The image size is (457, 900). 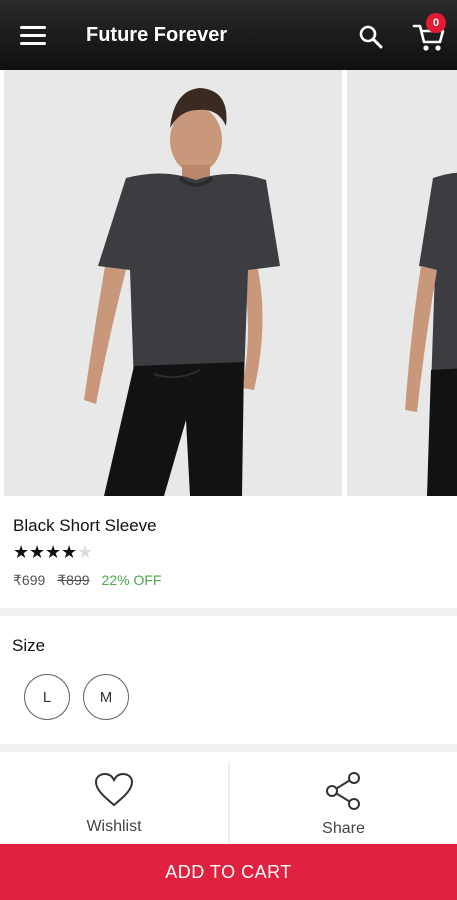 I want to click on product-photo-side, so click(x=402, y=283).